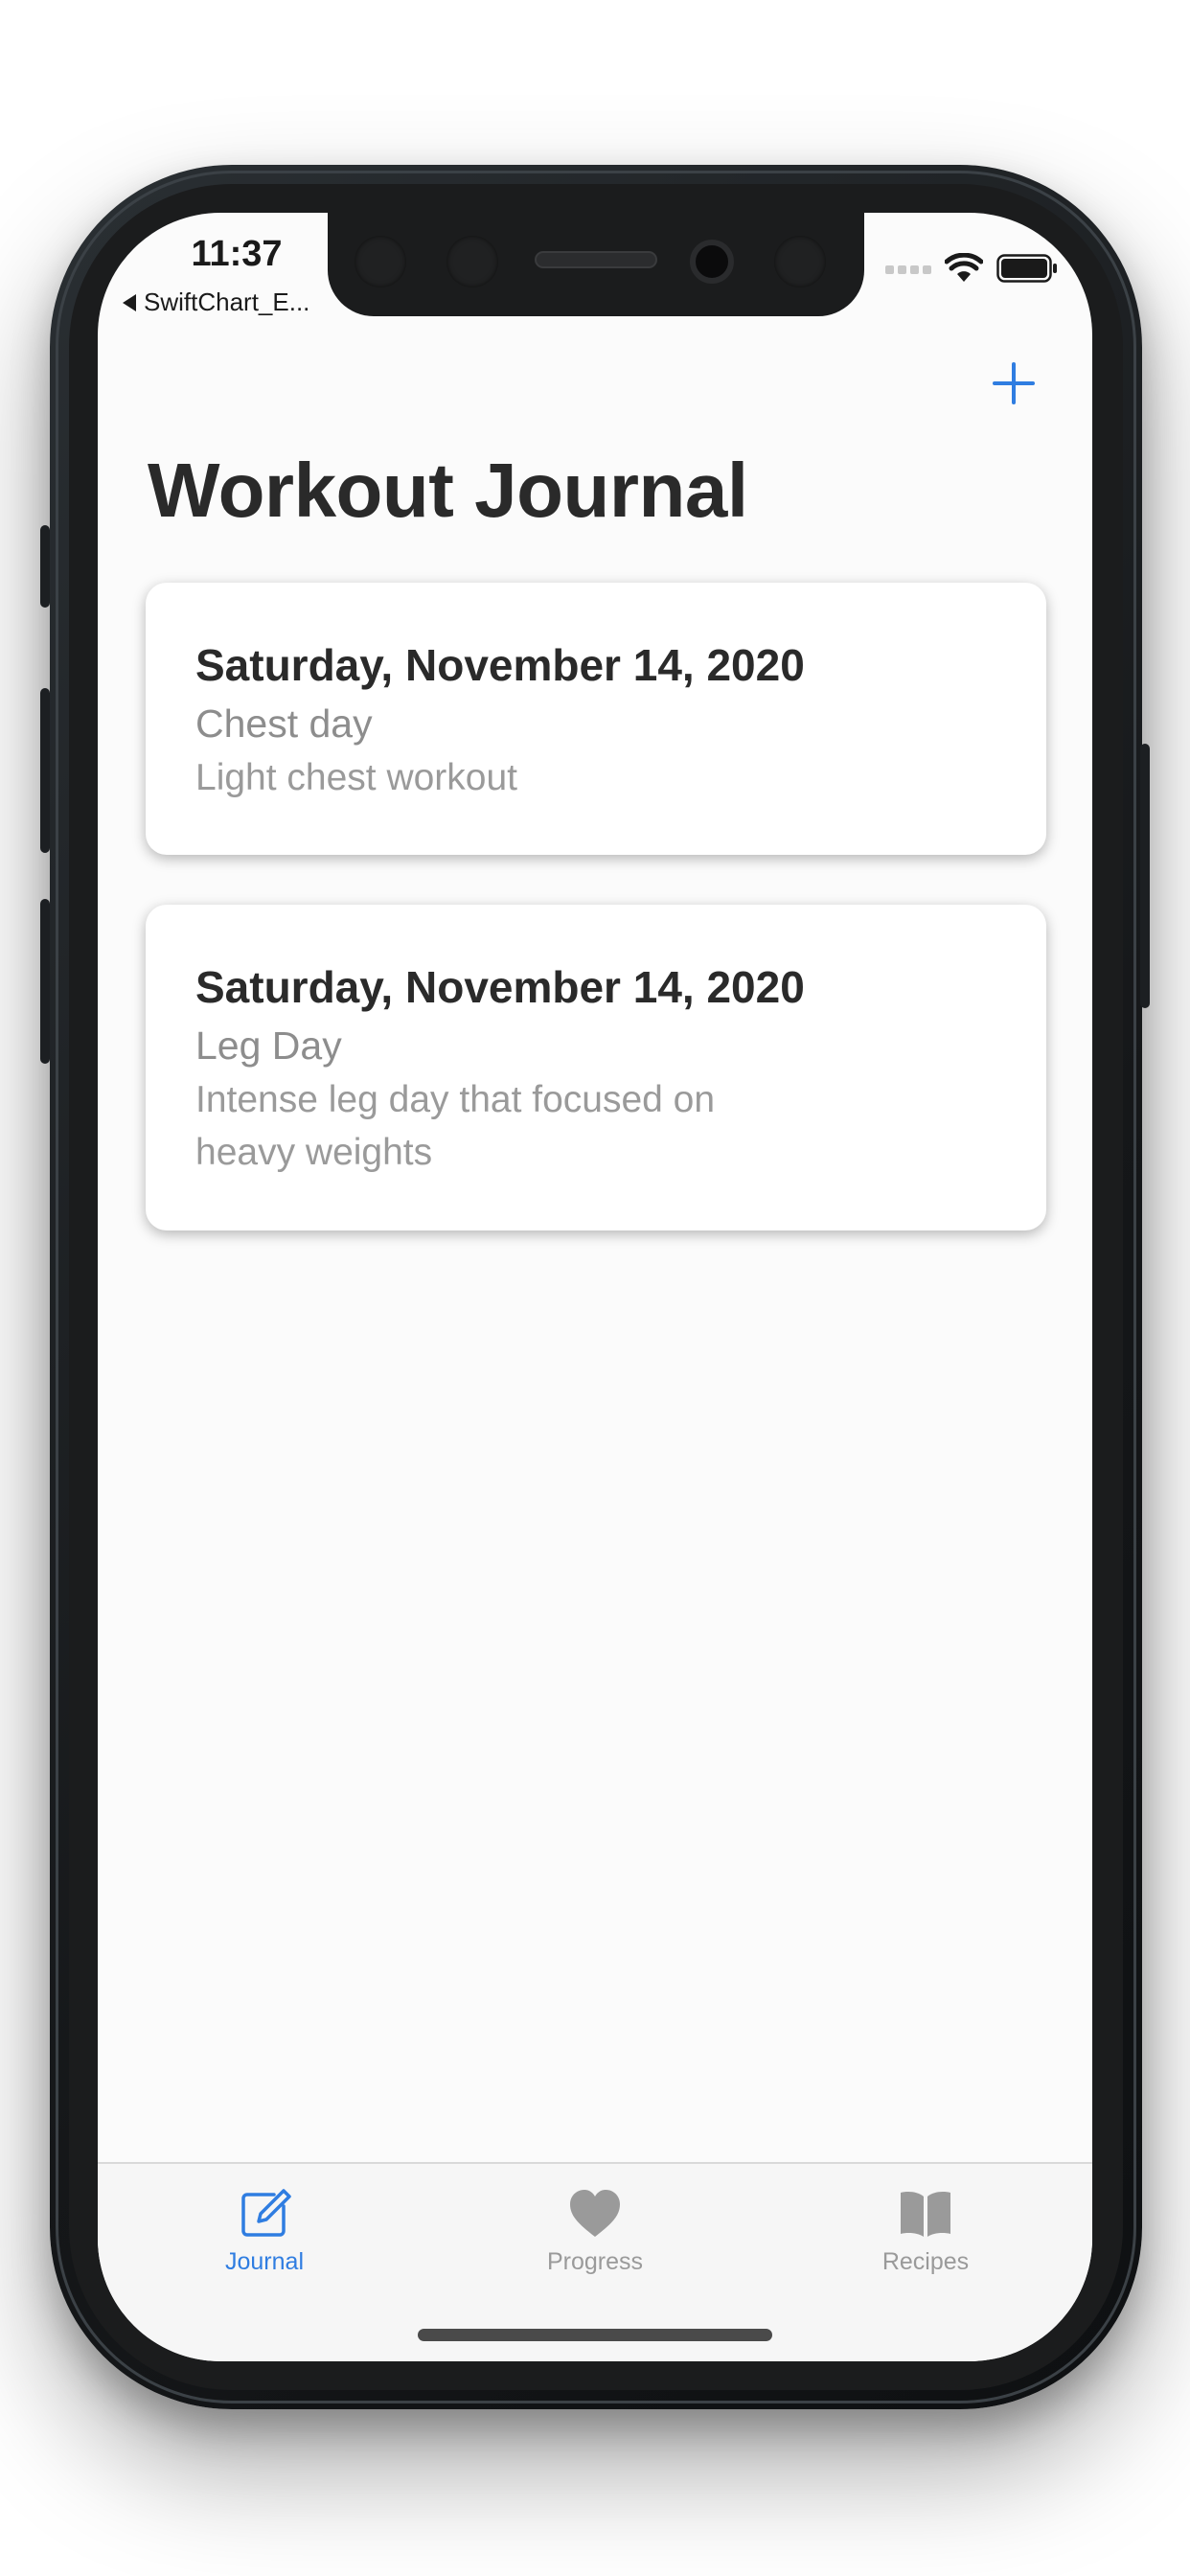  What do you see at coordinates (357, 777) in the screenshot?
I see `entry-description: Light chest workout` at bounding box center [357, 777].